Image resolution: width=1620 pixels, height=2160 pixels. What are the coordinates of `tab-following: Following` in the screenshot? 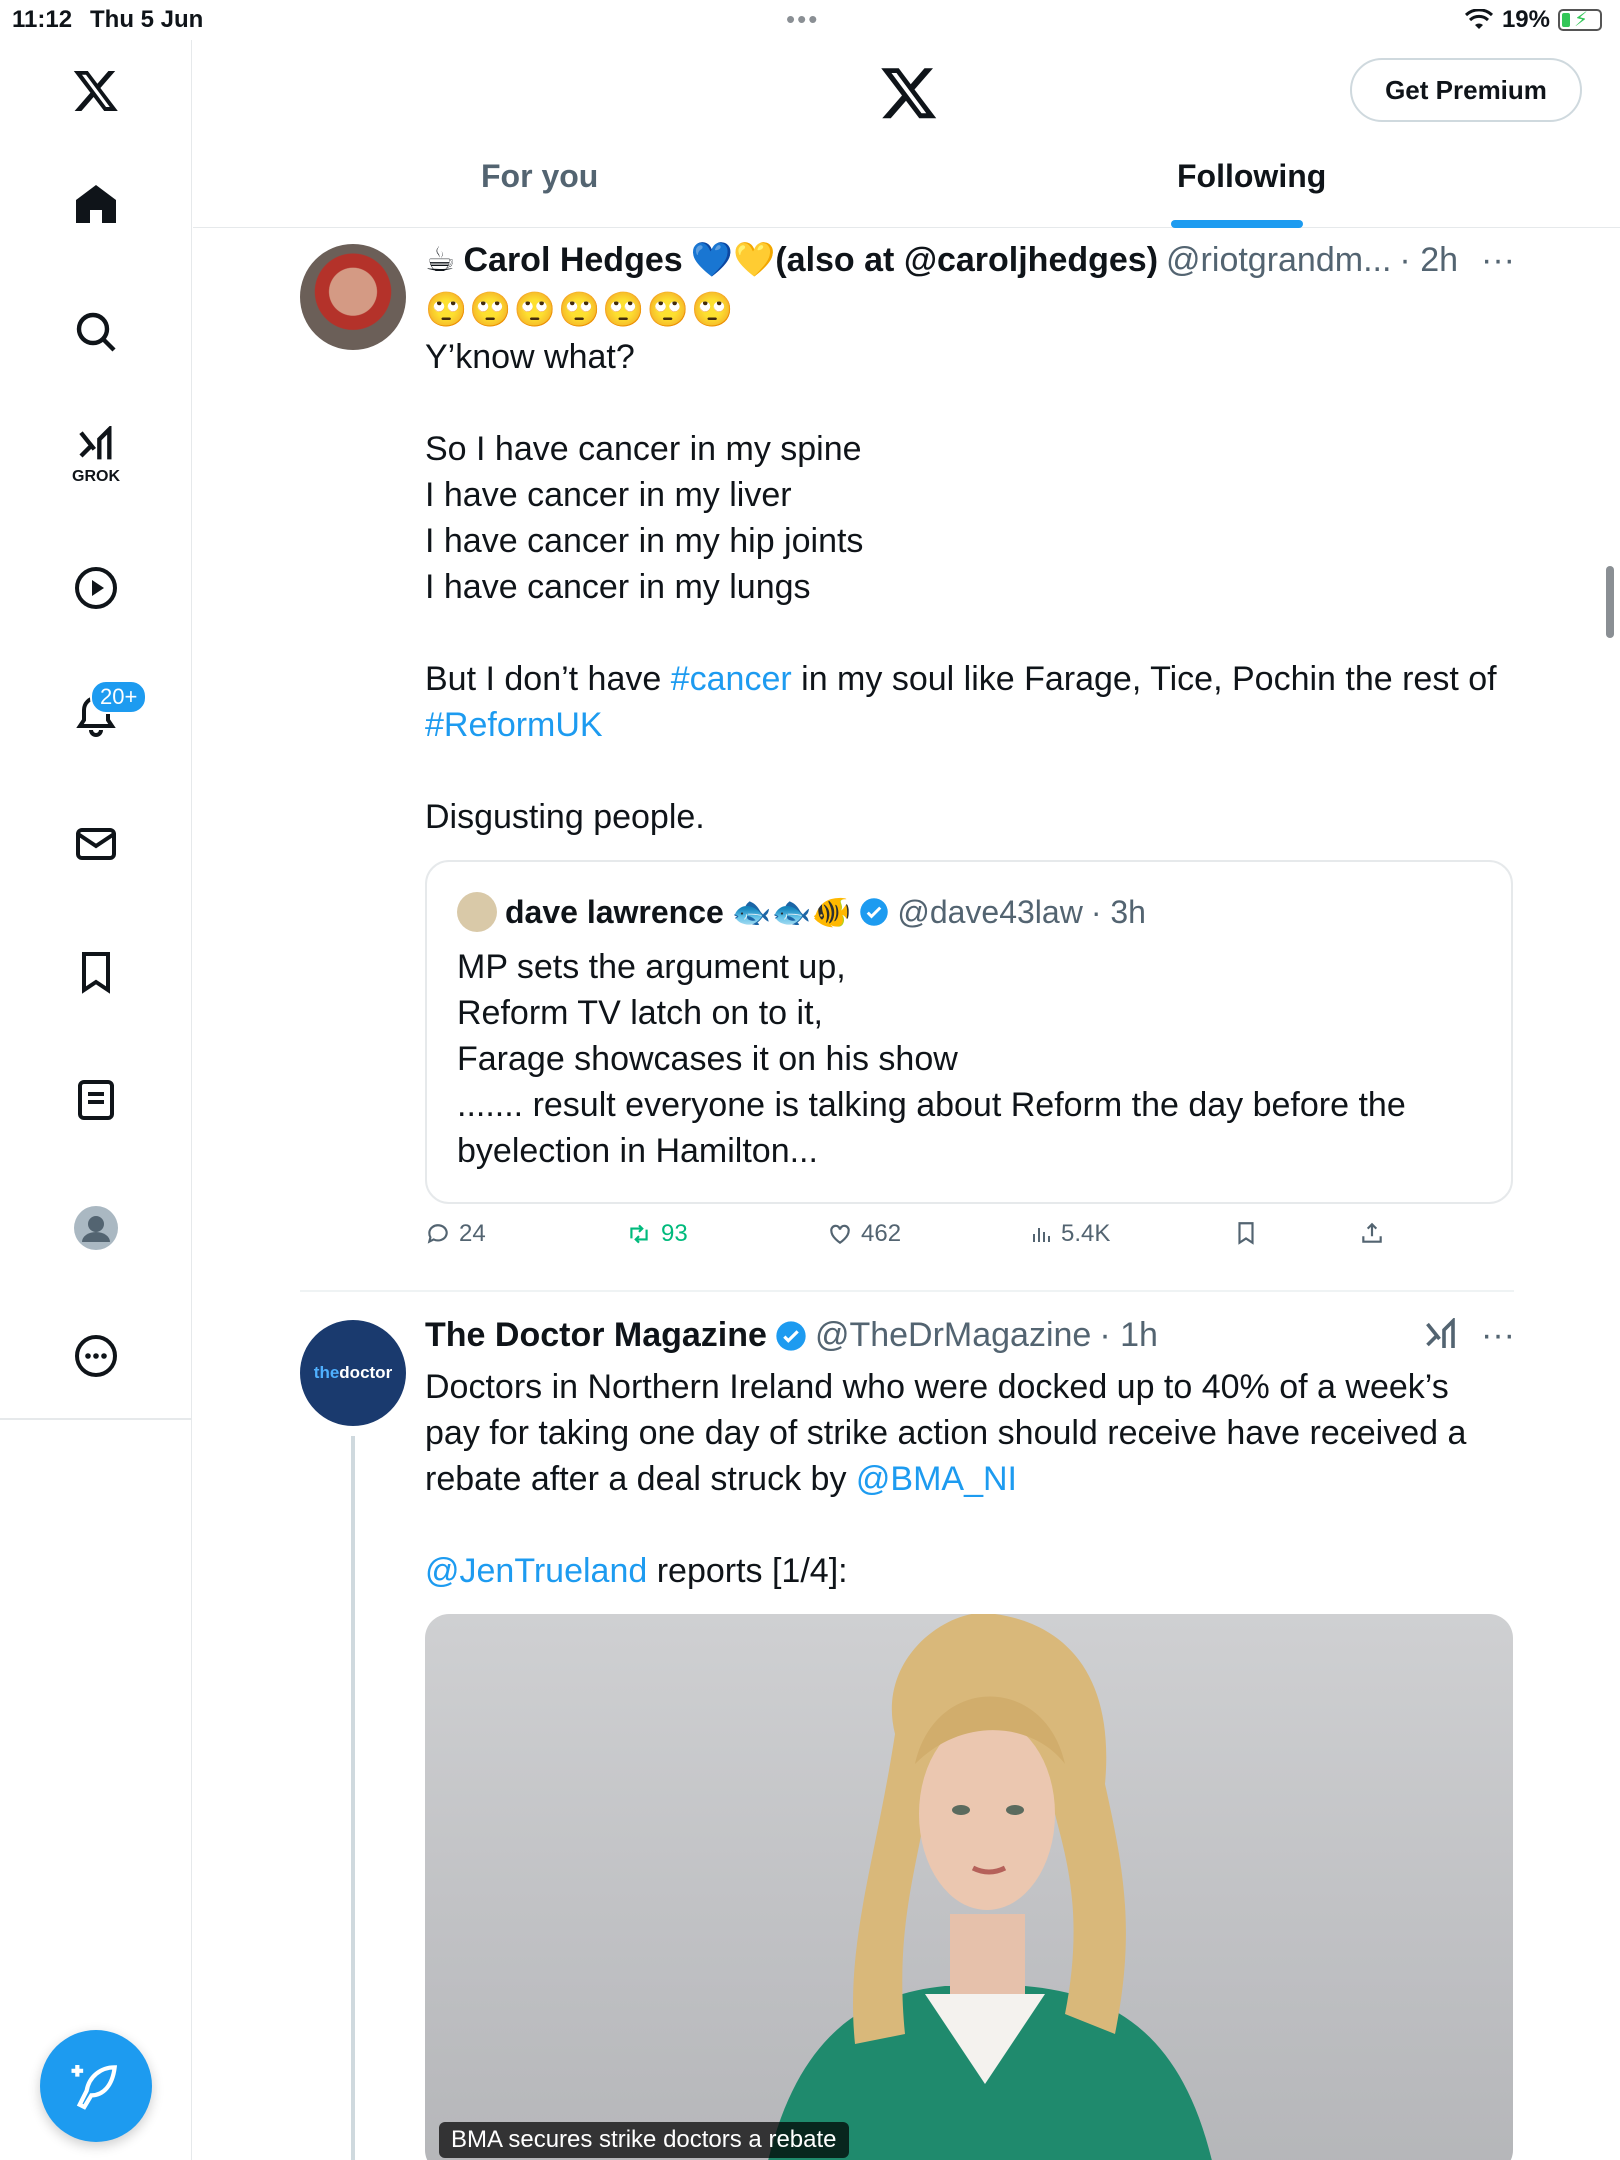 It's located at (1251, 176).